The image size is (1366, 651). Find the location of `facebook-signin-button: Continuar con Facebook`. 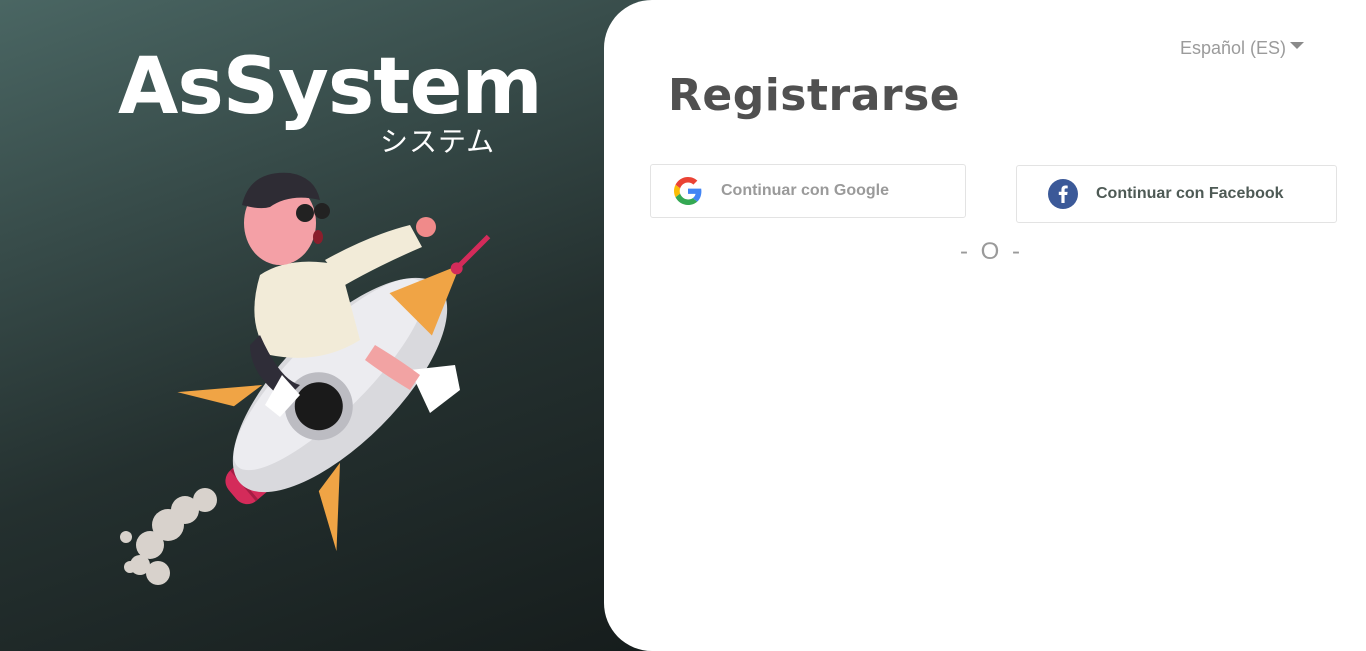

facebook-signin-button: Continuar con Facebook is located at coordinates (1176, 194).